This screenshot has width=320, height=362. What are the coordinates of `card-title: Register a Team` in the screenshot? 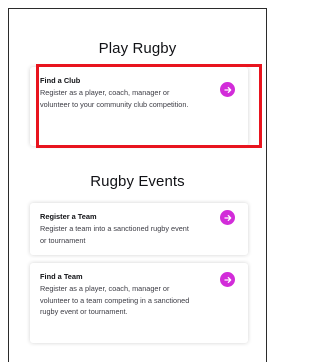 It's located at (68, 216).